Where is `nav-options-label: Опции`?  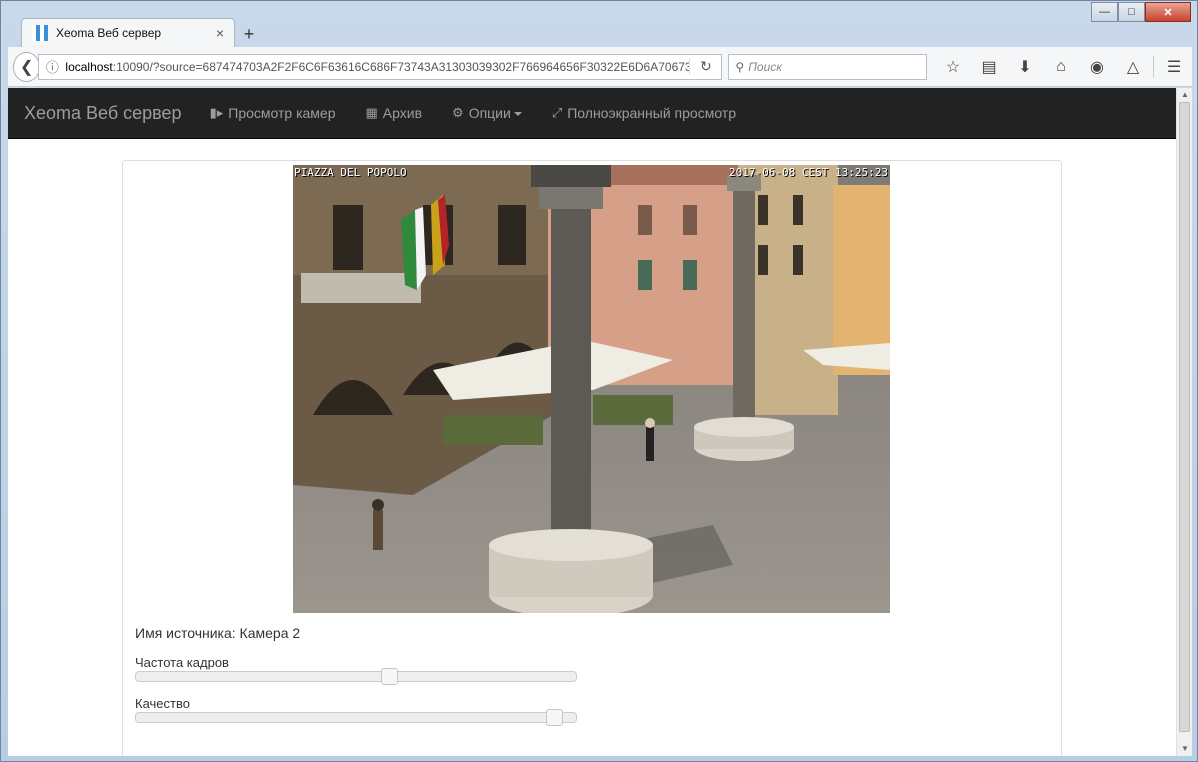 nav-options-label: Опции is located at coordinates (489, 113).